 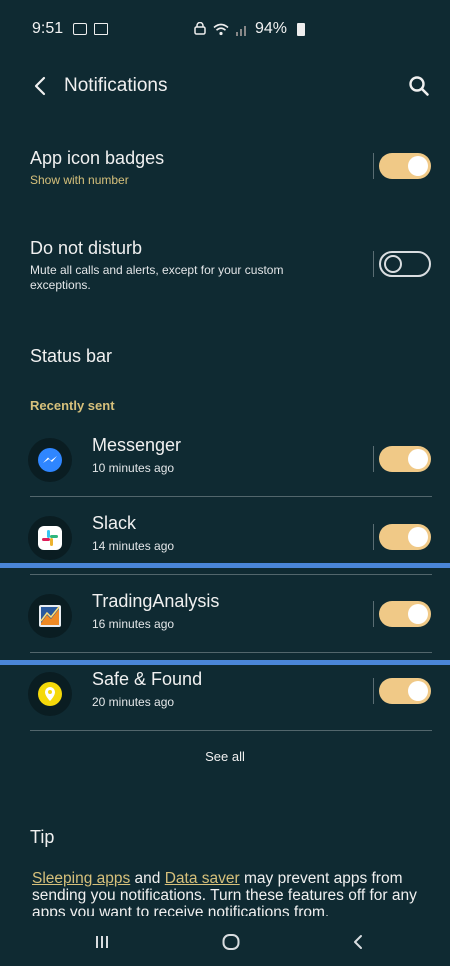 I want to click on see-all-button: See all, so click(x=225, y=756).